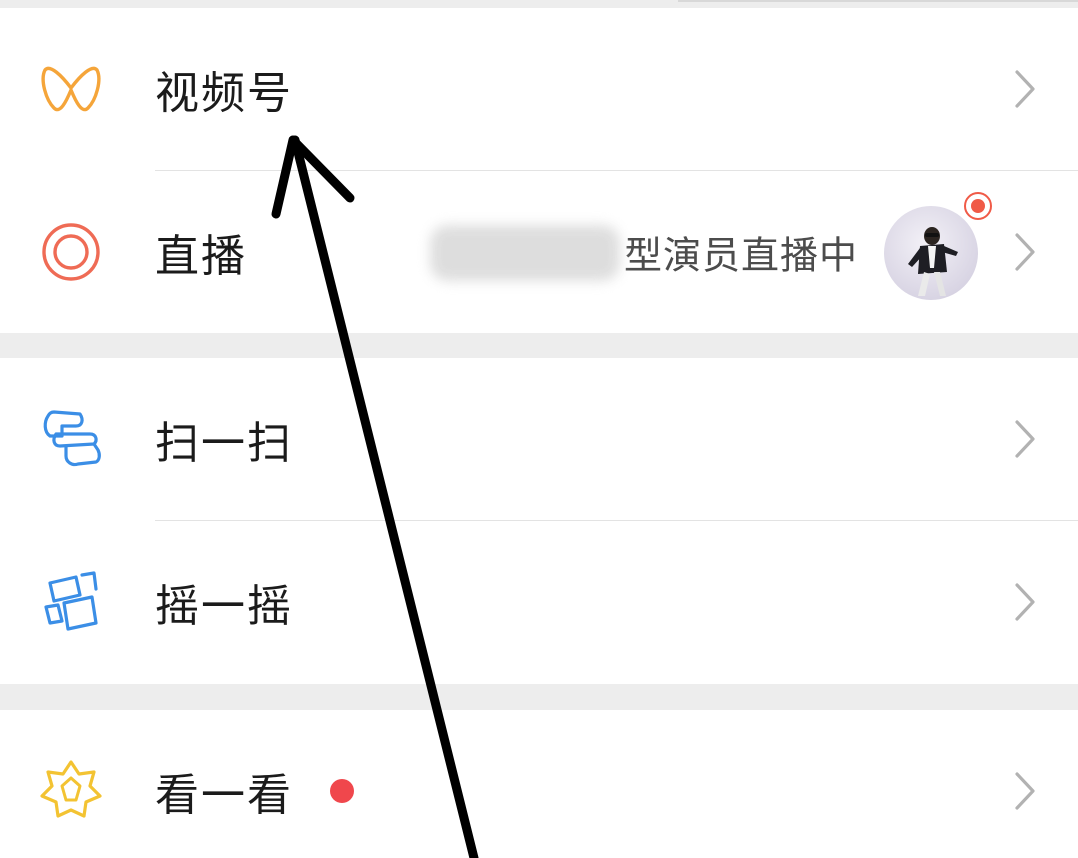 The width and height of the screenshot is (1078, 858). I want to click on redacted-text-blur, so click(525, 253).